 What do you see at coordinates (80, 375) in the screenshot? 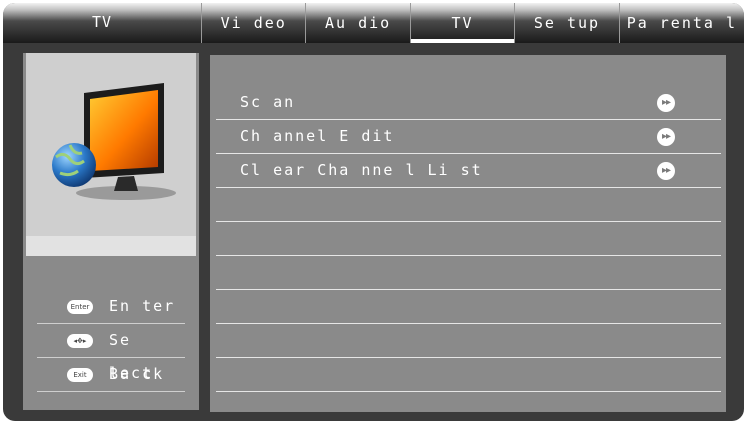
I see `exit-key-icon: Exit` at bounding box center [80, 375].